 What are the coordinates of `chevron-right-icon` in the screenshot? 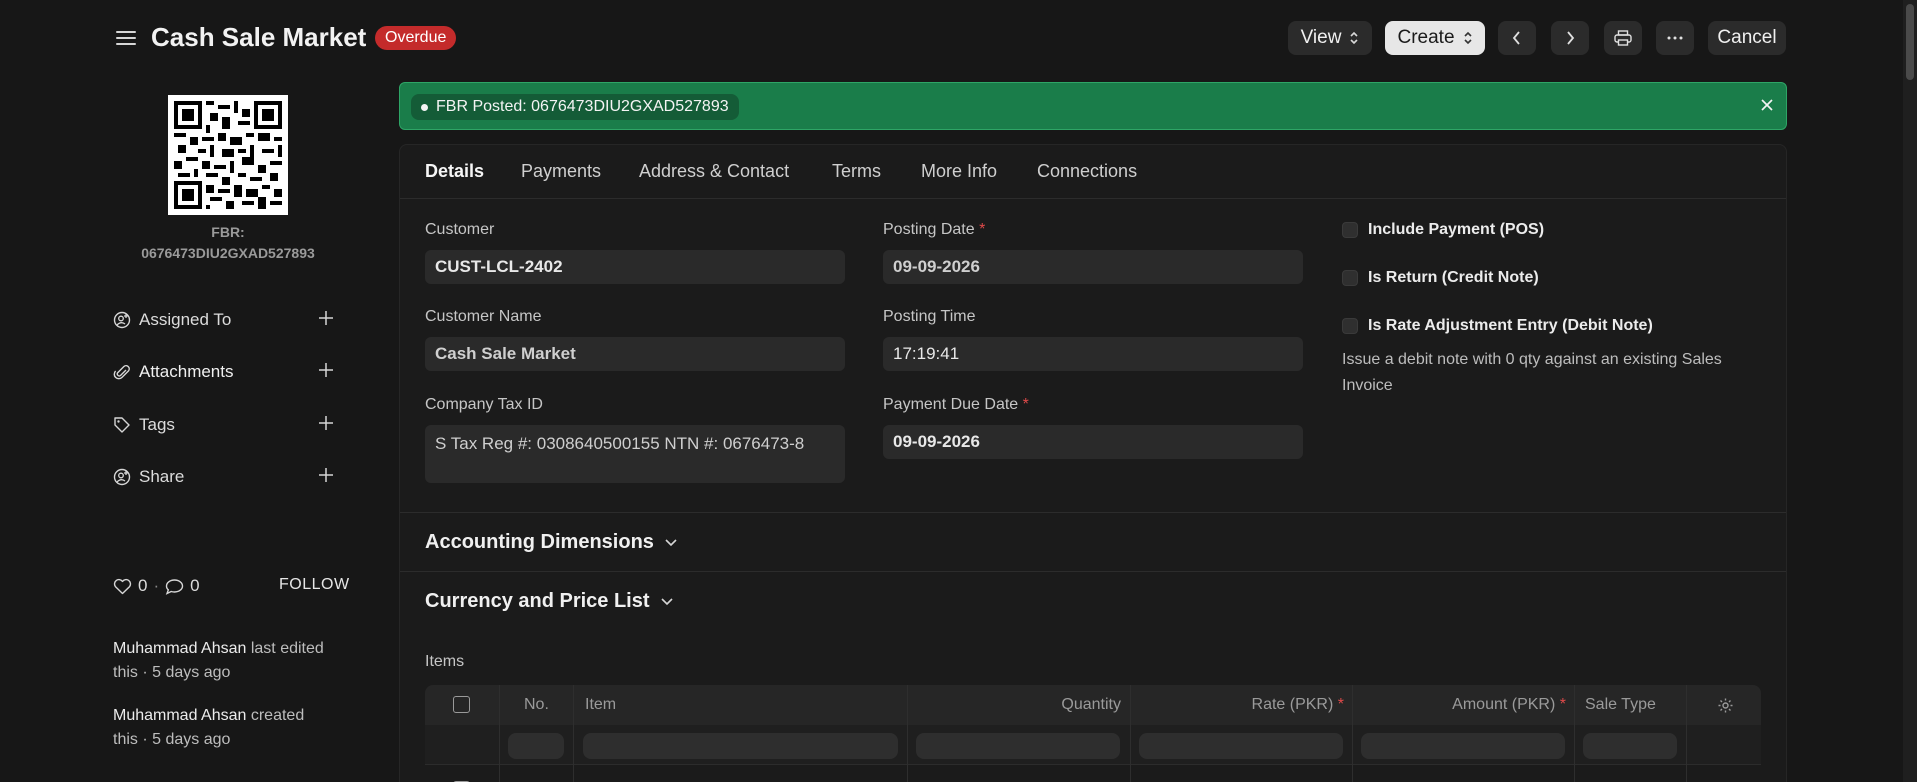 It's located at (1571, 38).